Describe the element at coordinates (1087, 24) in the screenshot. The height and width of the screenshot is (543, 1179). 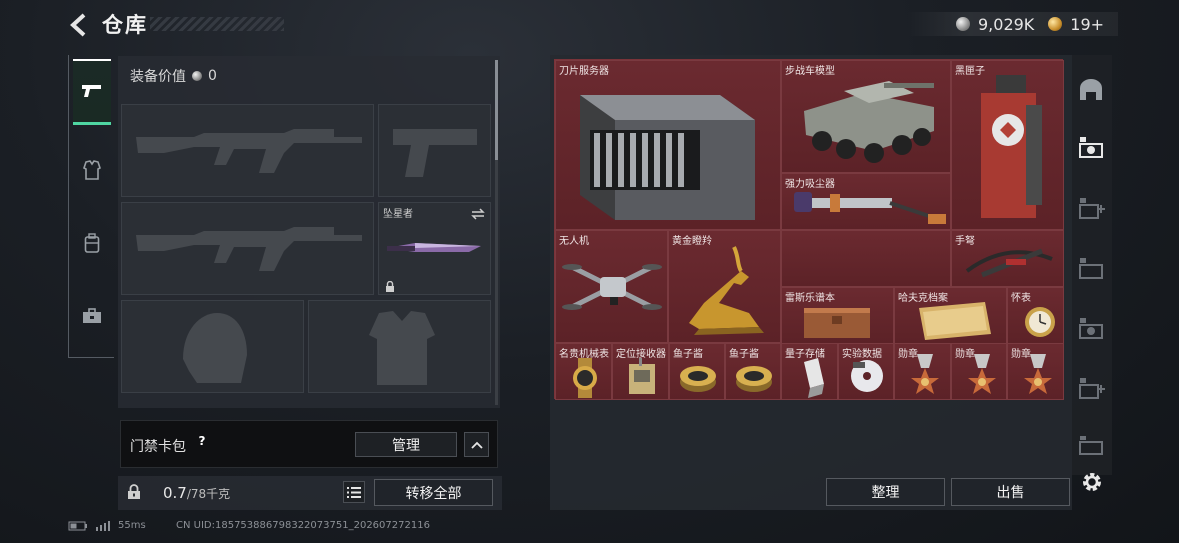
I see `gold-currency-value: 19+` at that location.